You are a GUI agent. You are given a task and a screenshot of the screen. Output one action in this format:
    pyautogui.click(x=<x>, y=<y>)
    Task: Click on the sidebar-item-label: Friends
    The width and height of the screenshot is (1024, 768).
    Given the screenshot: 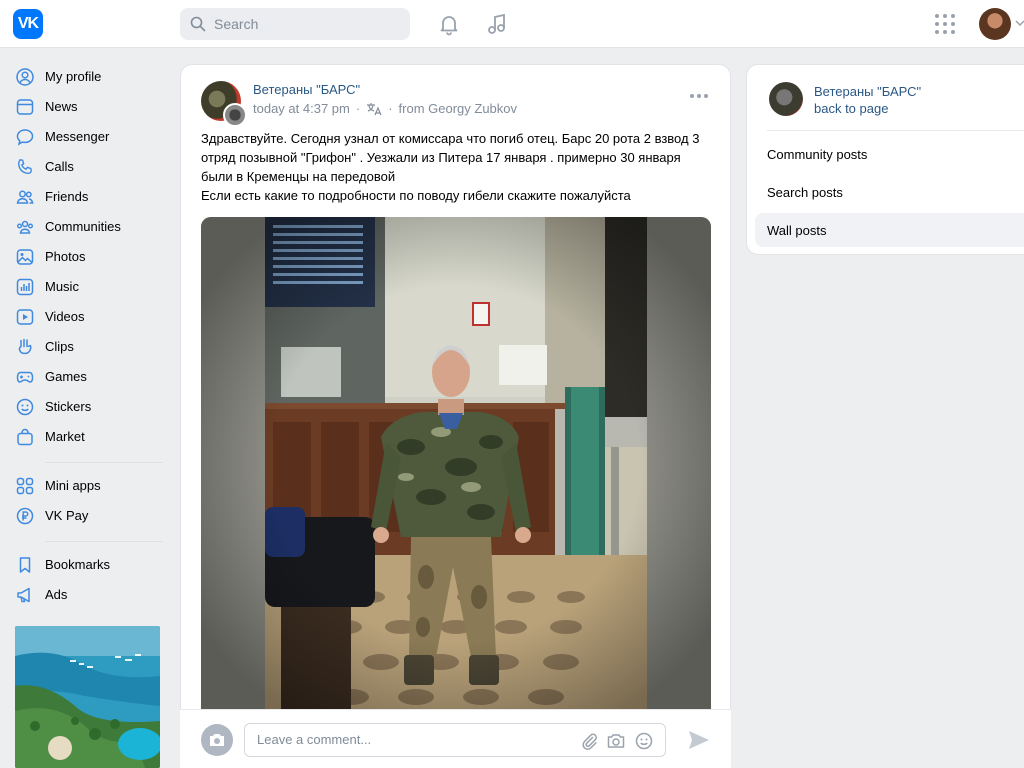 What is the action you would take?
    pyautogui.click(x=67, y=196)
    